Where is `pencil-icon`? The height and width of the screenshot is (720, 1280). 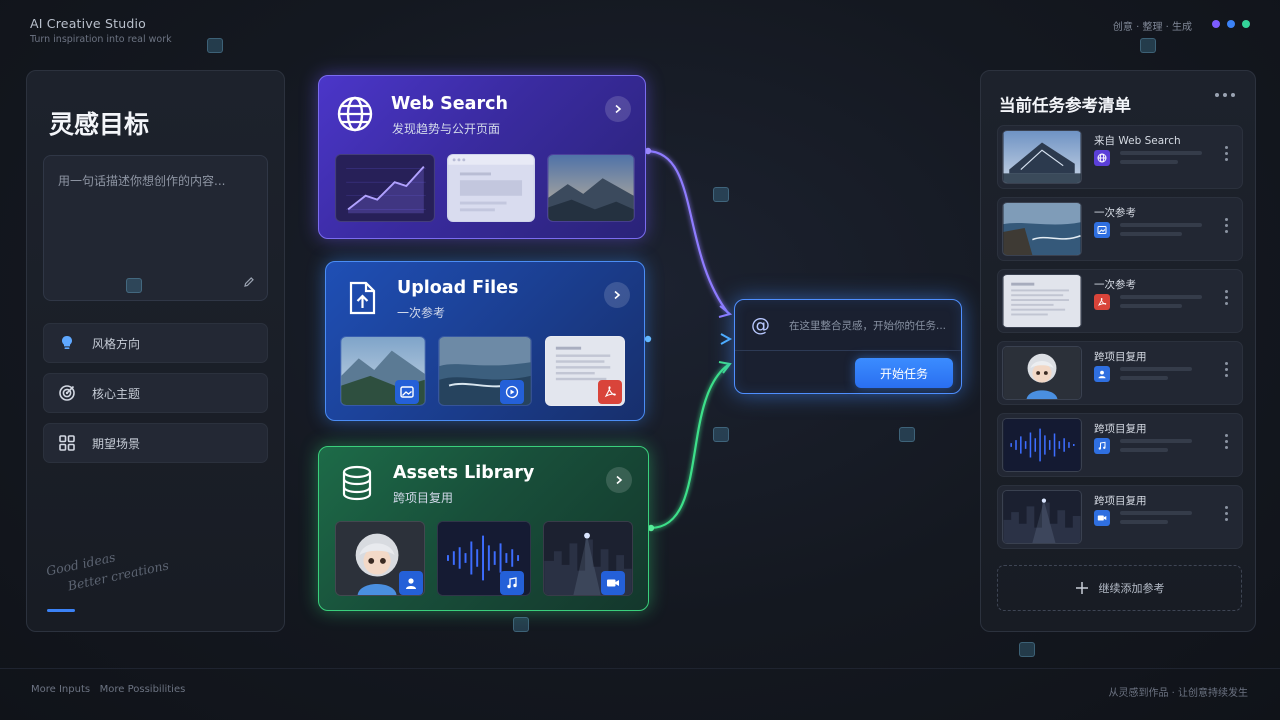
pencil-icon is located at coordinates (249, 282).